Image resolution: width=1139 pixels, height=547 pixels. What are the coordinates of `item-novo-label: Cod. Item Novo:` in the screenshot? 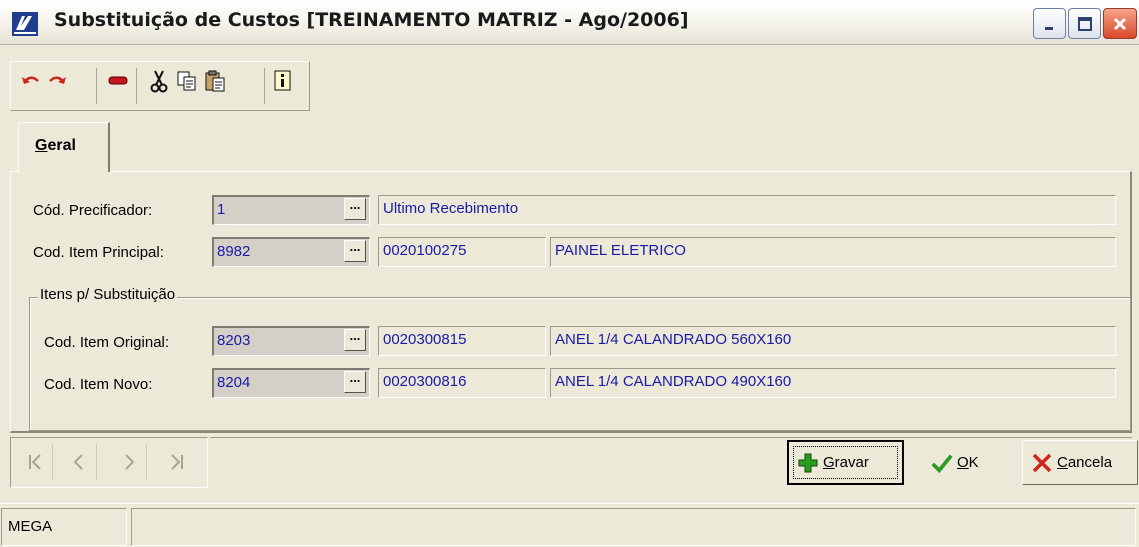 It's located at (98, 384).